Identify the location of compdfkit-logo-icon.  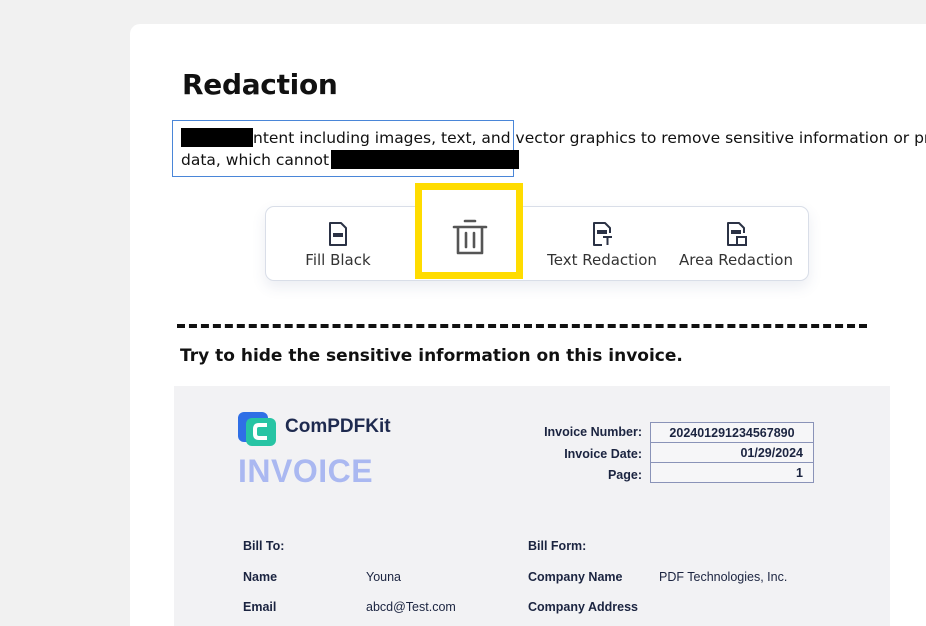
(257, 429).